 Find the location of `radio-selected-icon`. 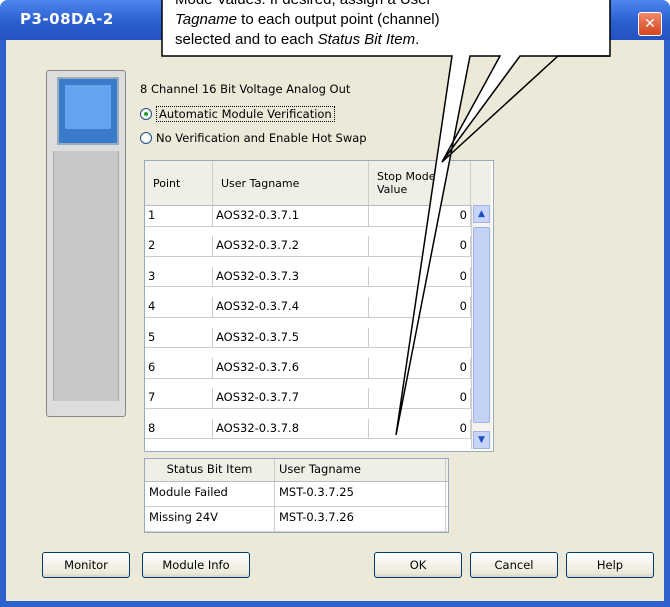

radio-selected-icon is located at coordinates (146, 114).